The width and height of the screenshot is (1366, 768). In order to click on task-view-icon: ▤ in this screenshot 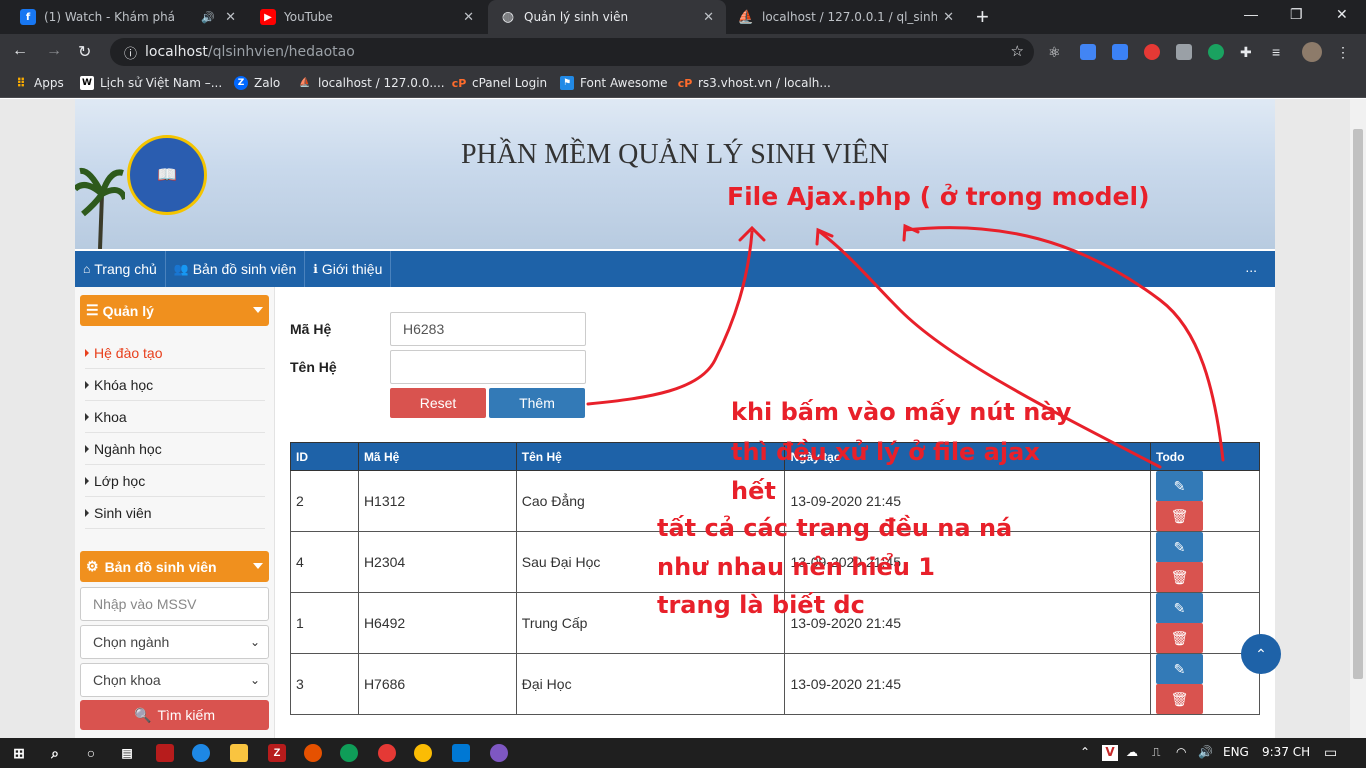, I will do `click(127, 753)`.